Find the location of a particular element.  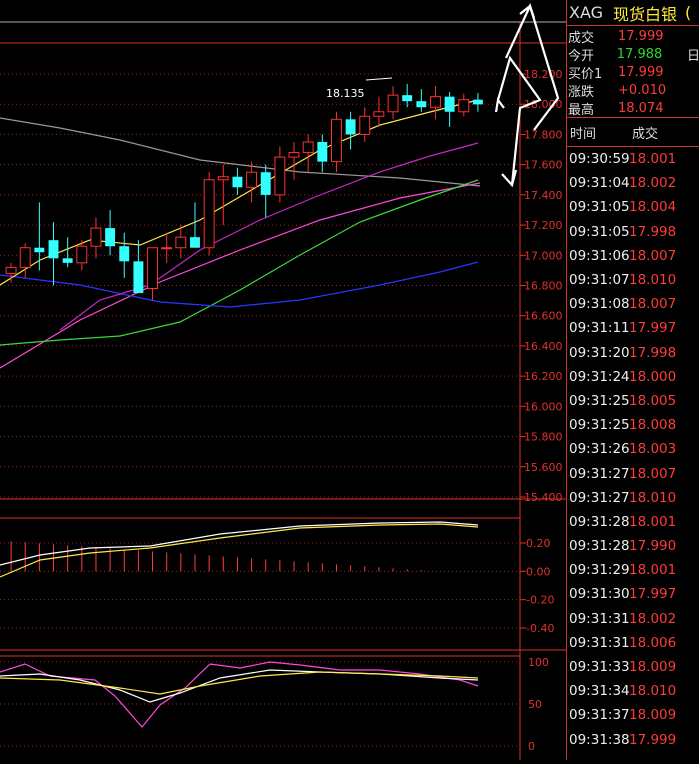

table-row: 09:31:26 18.003 is located at coordinates (633, 449).